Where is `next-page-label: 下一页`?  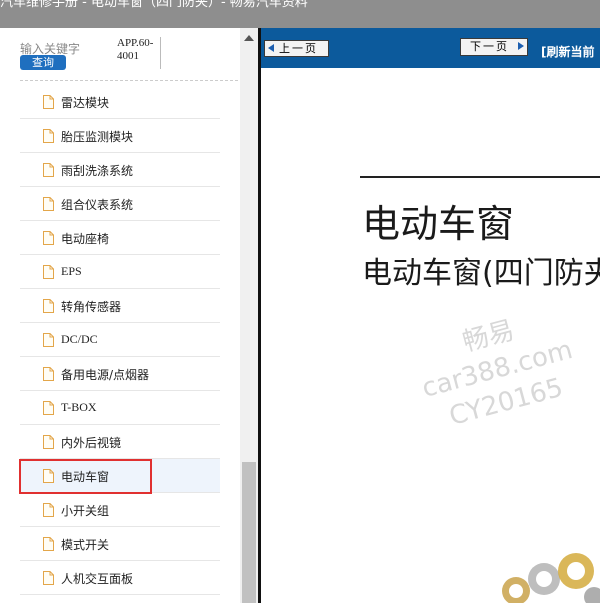 next-page-label: 下一页 is located at coordinates (489, 46).